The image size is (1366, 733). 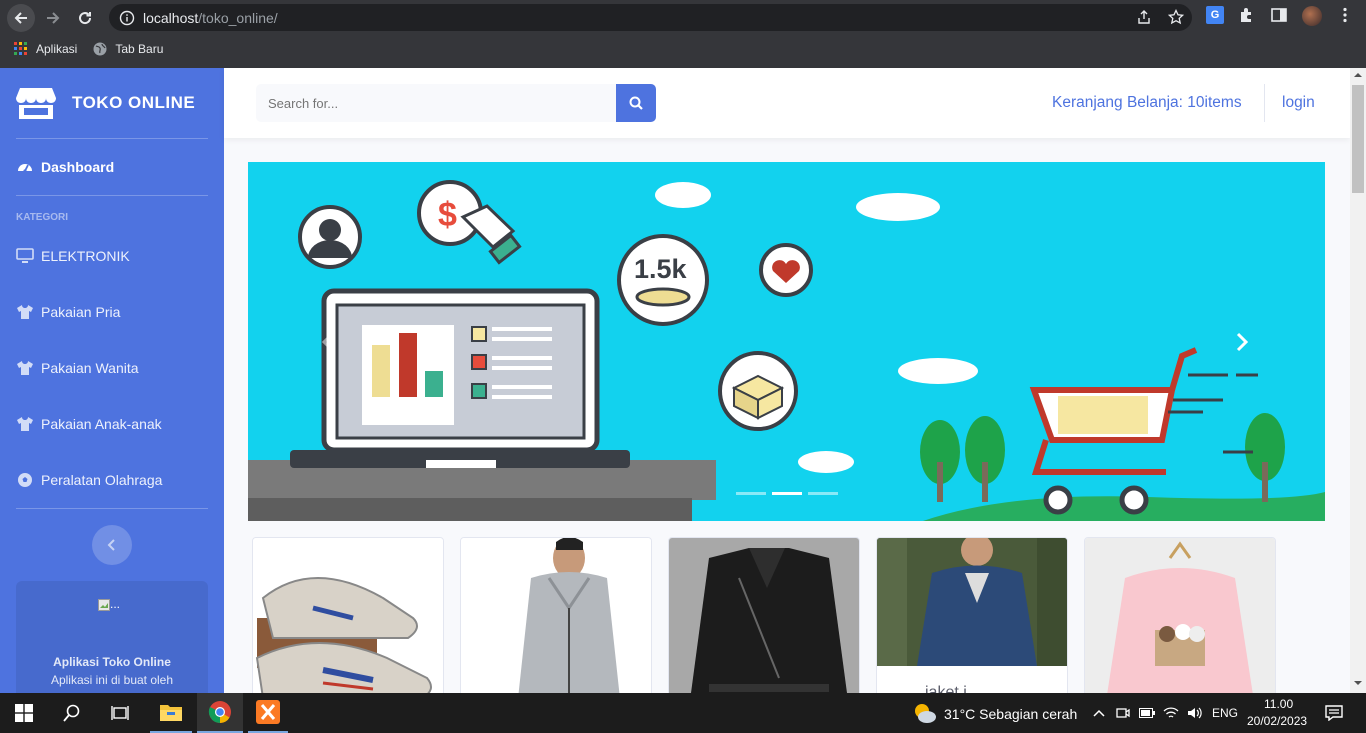 What do you see at coordinates (21, 17) in the screenshot?
I see `back-button` at bounding box center [21, 17].